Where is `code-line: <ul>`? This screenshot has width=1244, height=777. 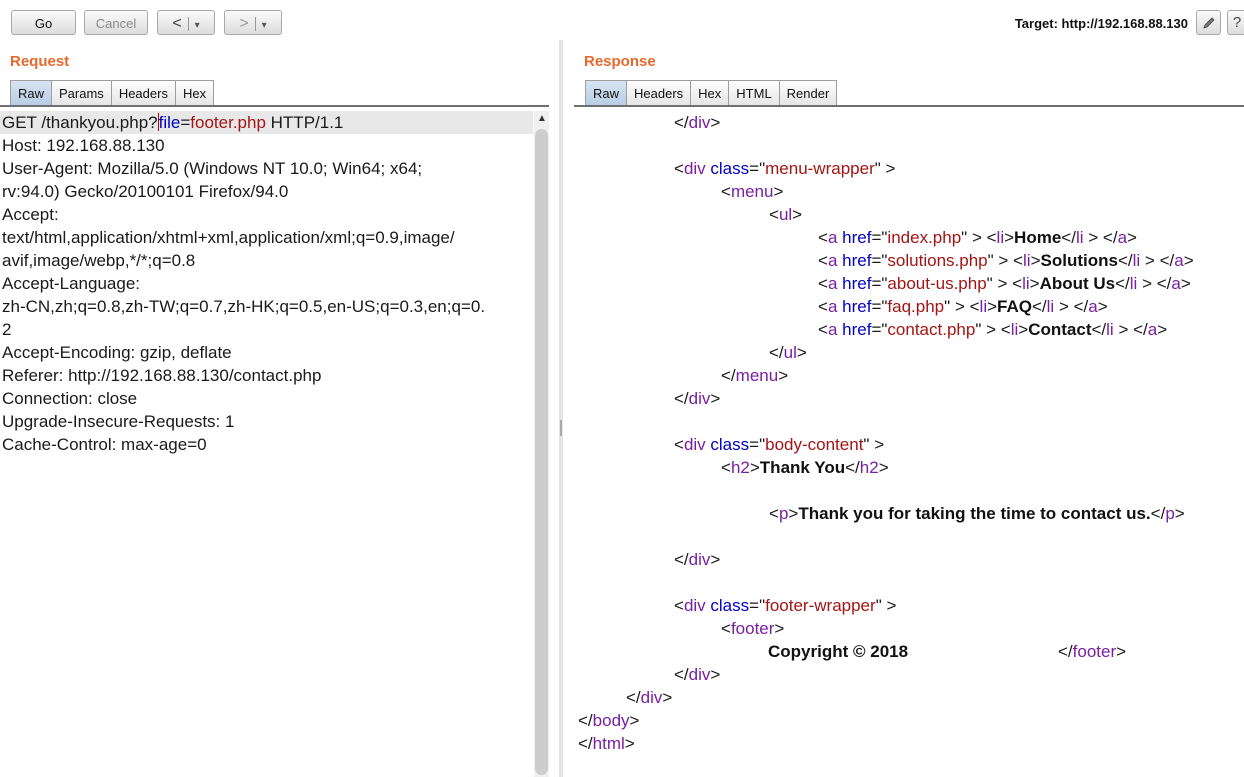
code-line: <ul> is located at coordinates (786, 214).